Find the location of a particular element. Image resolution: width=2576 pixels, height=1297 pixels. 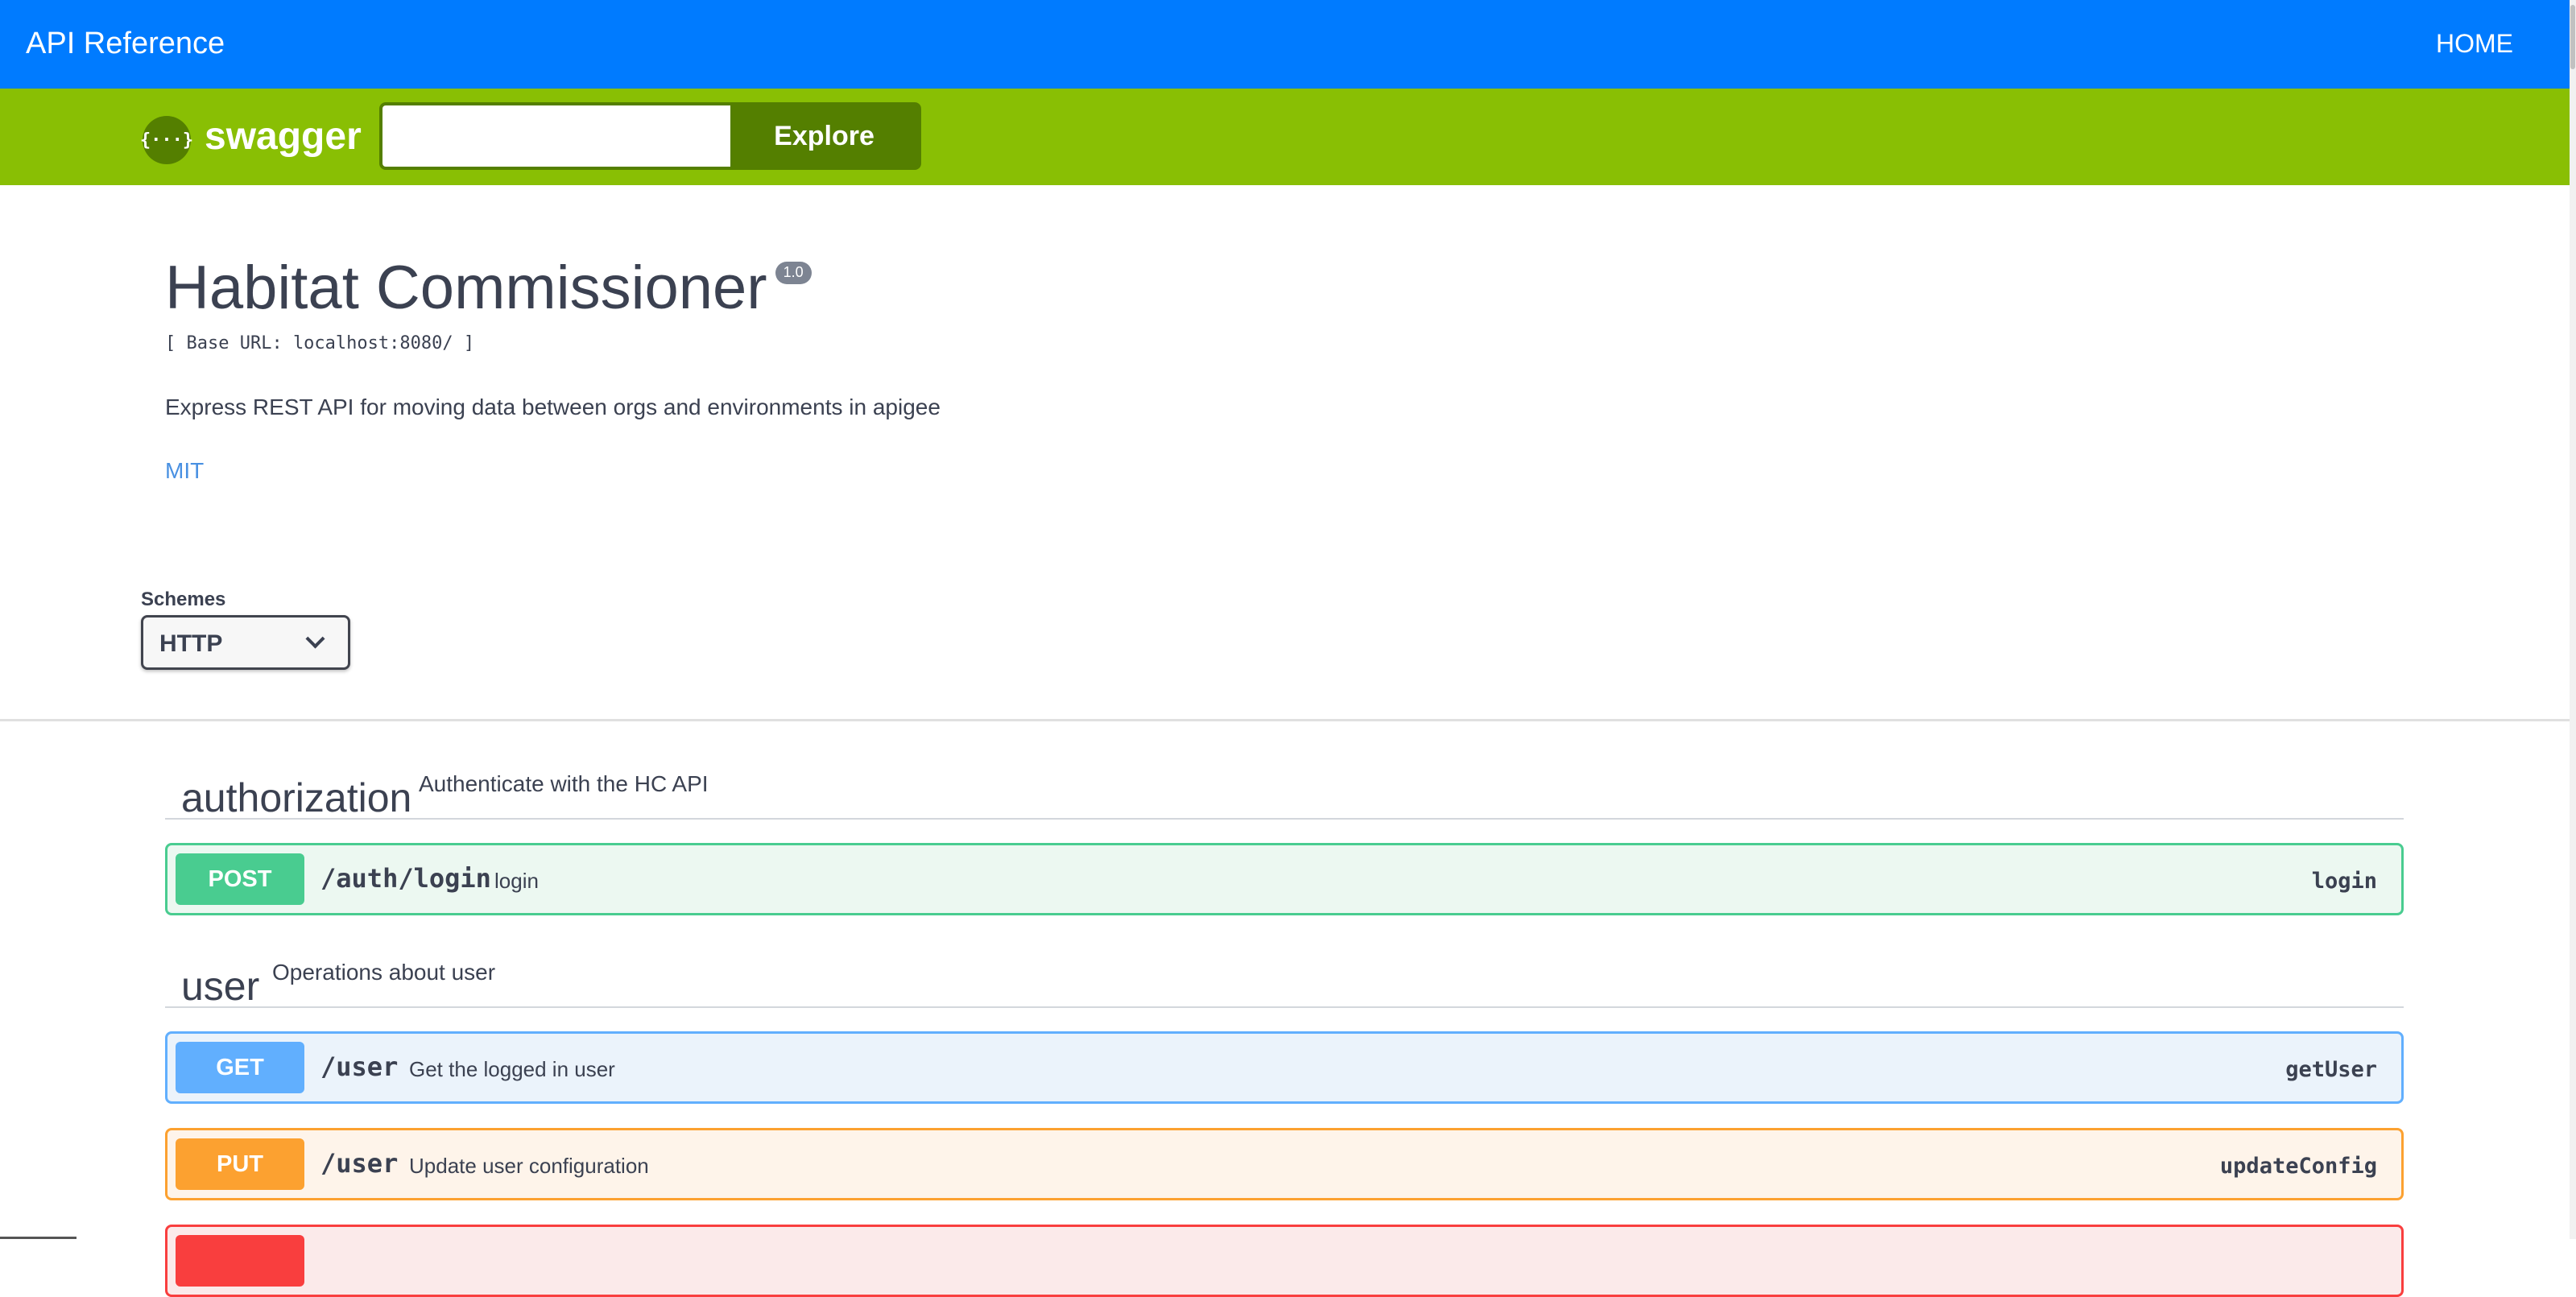

operation-summary: Update user configuration is located at coordinates (529, 1166).